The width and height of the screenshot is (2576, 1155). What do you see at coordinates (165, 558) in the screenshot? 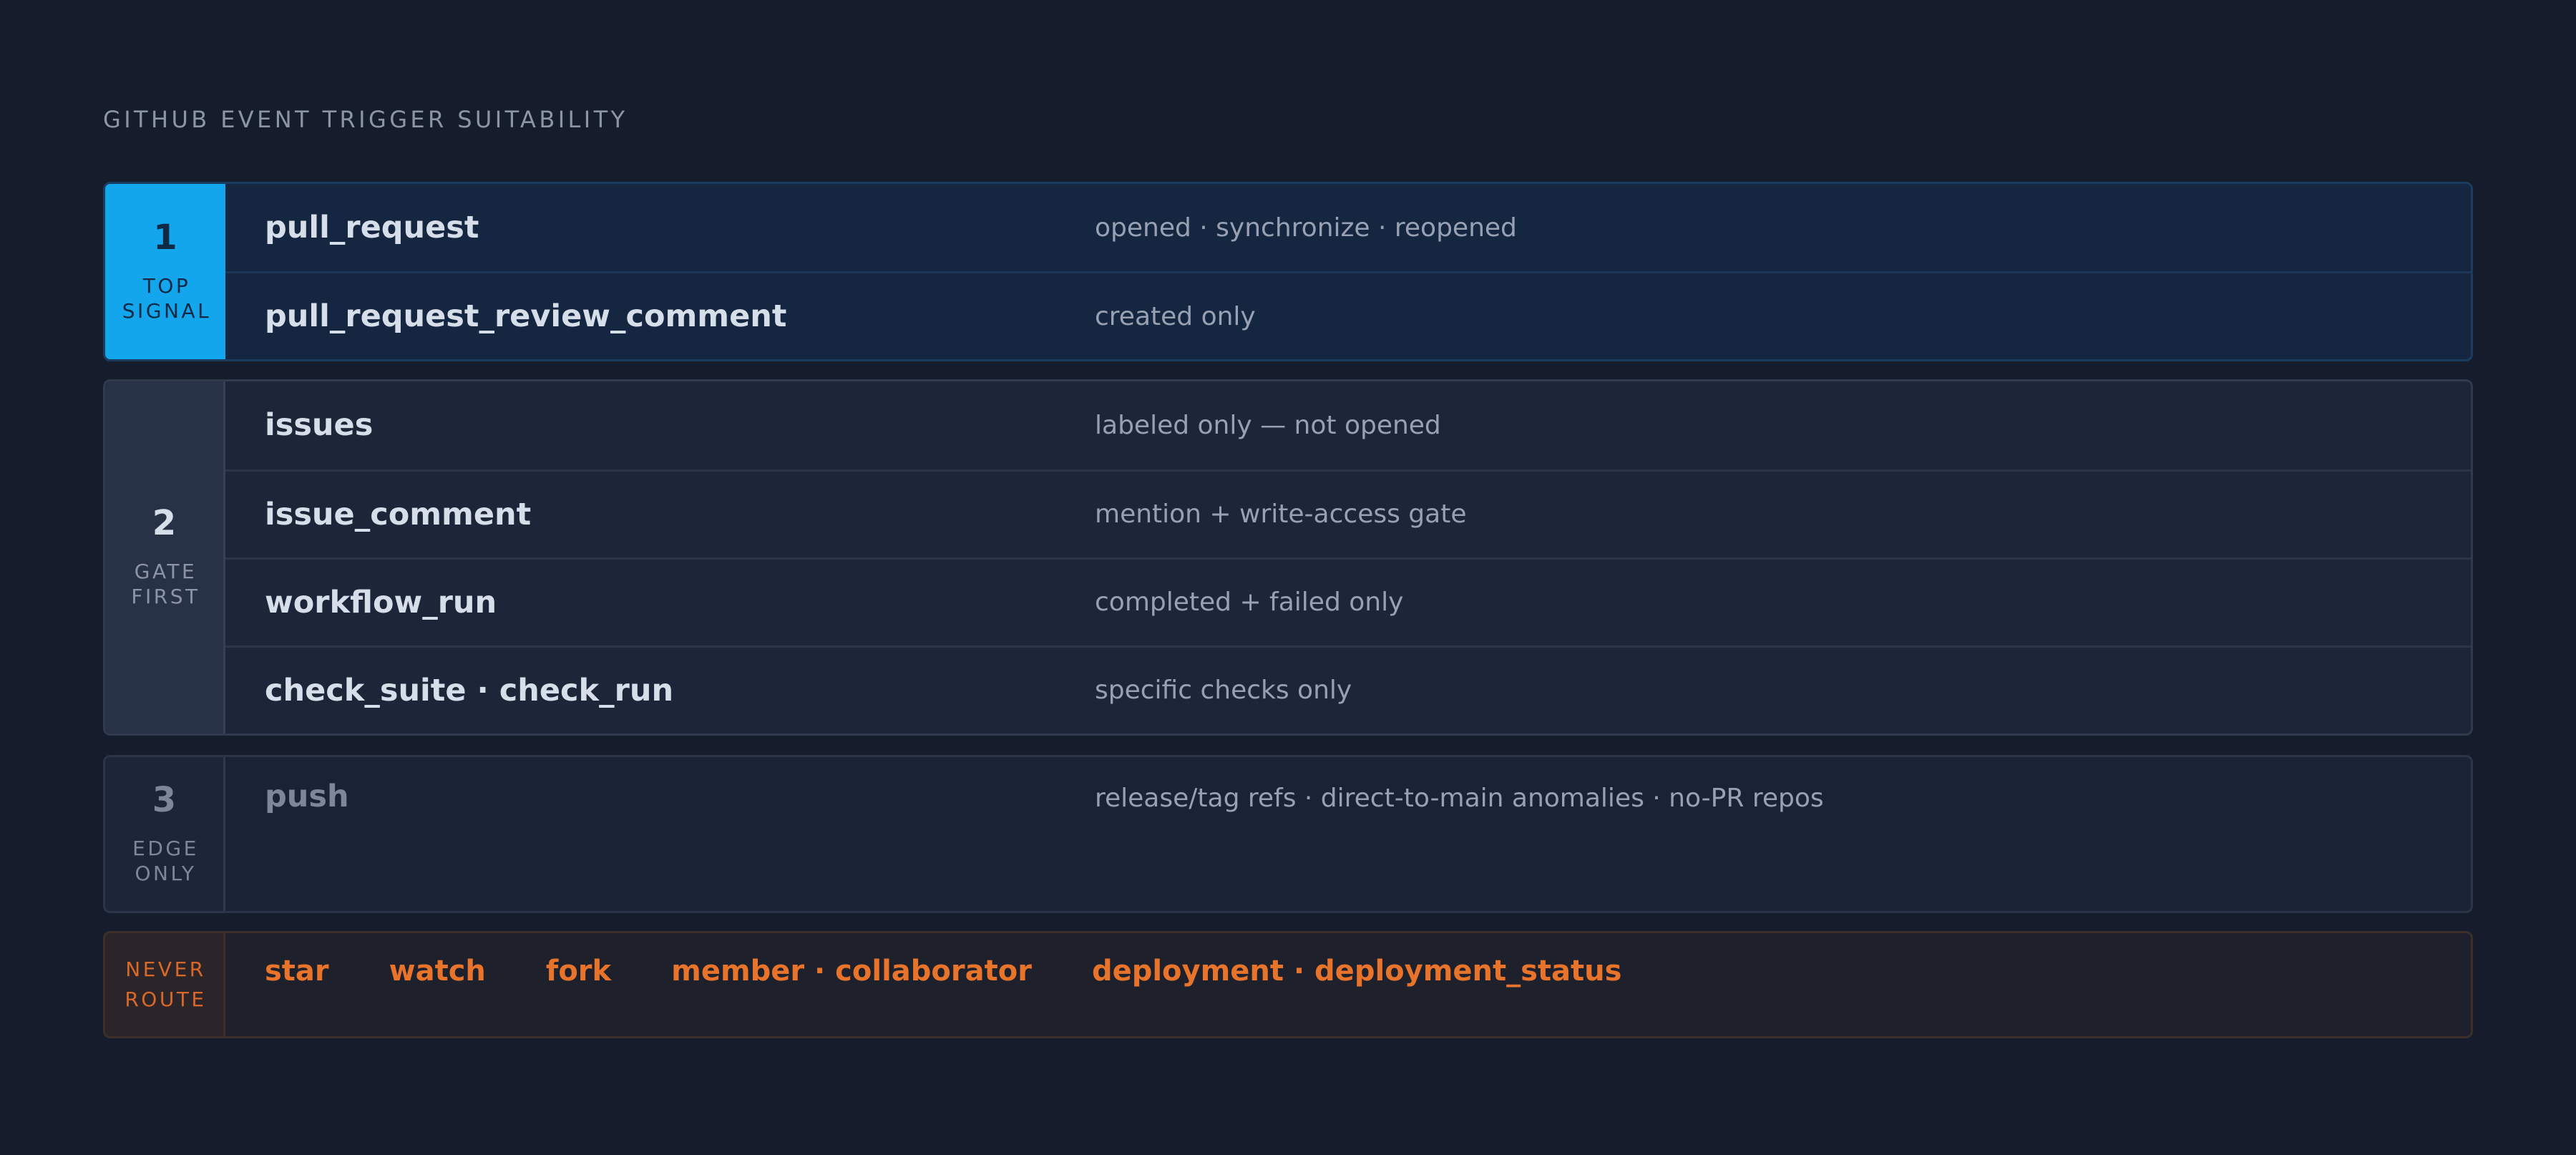
I see `tier-2-badge: 2 GATE FIRST` at bounding box center [165, 558].